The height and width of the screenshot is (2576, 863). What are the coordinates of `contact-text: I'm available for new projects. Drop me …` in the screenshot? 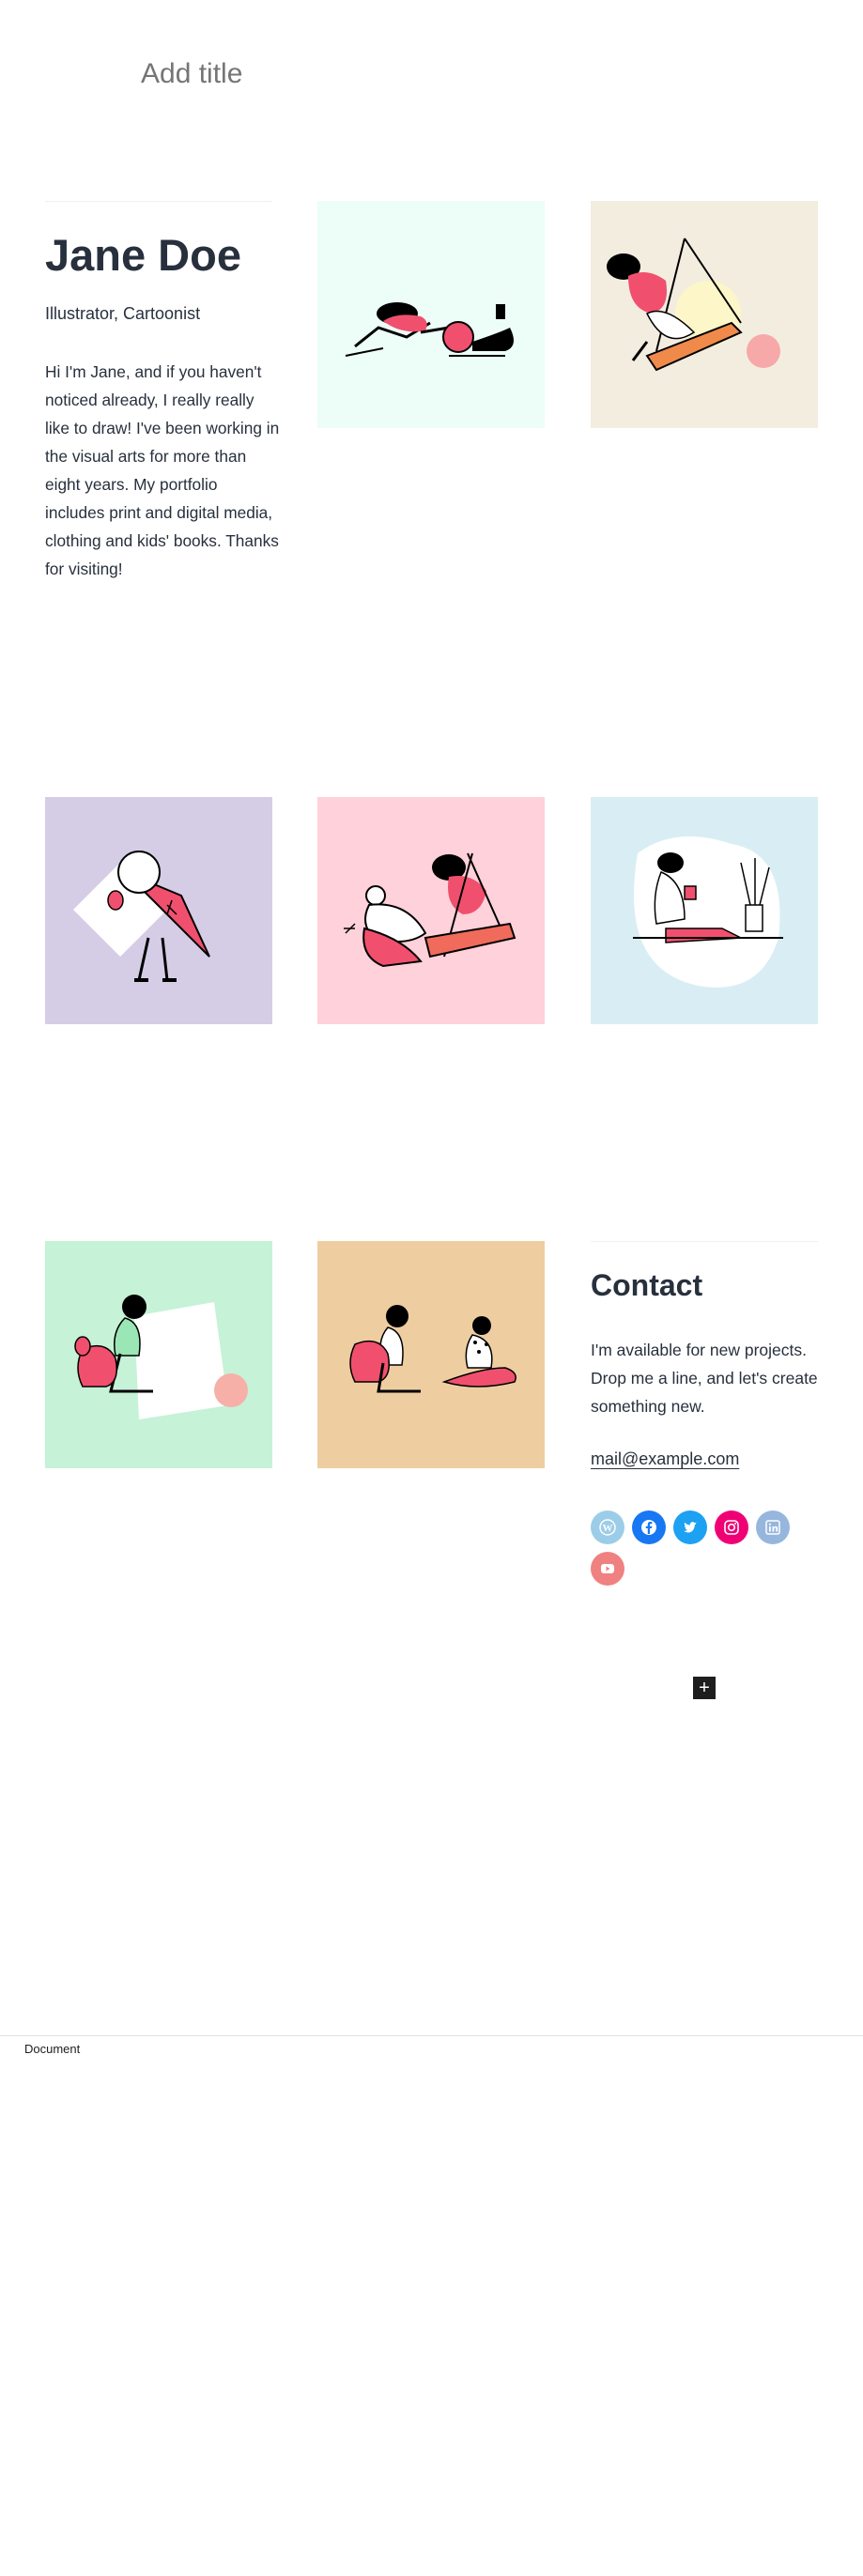 It's located at (704, 1378).